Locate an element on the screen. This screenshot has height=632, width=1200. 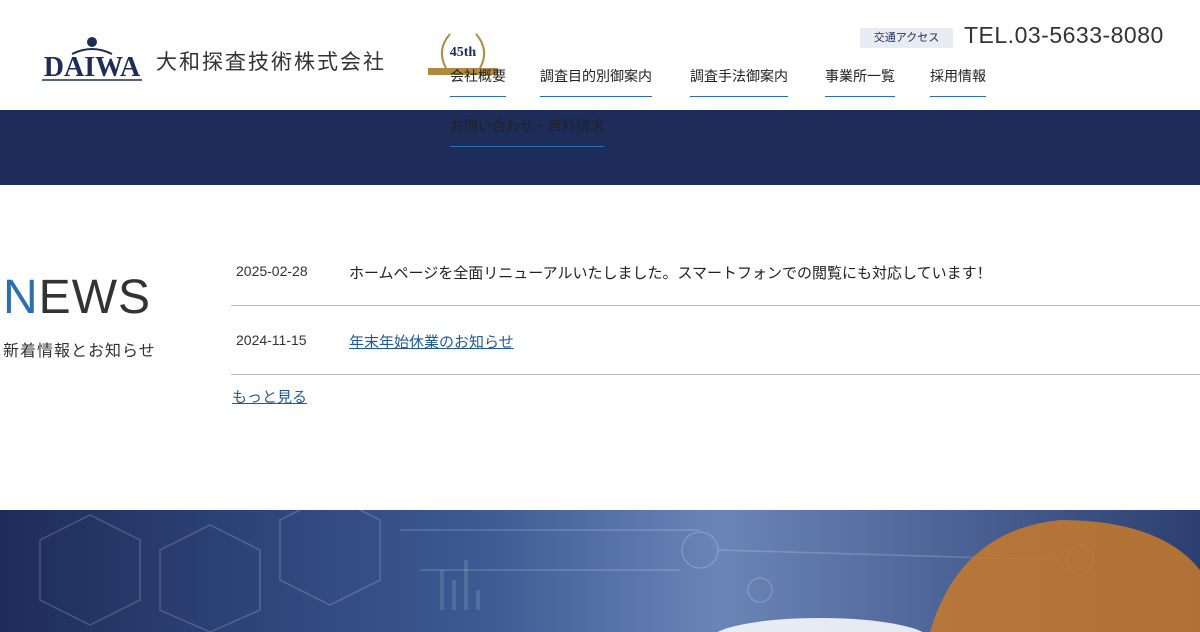
news-subheading: 新着情報とお知らせ is located at coordinates (79, 350).